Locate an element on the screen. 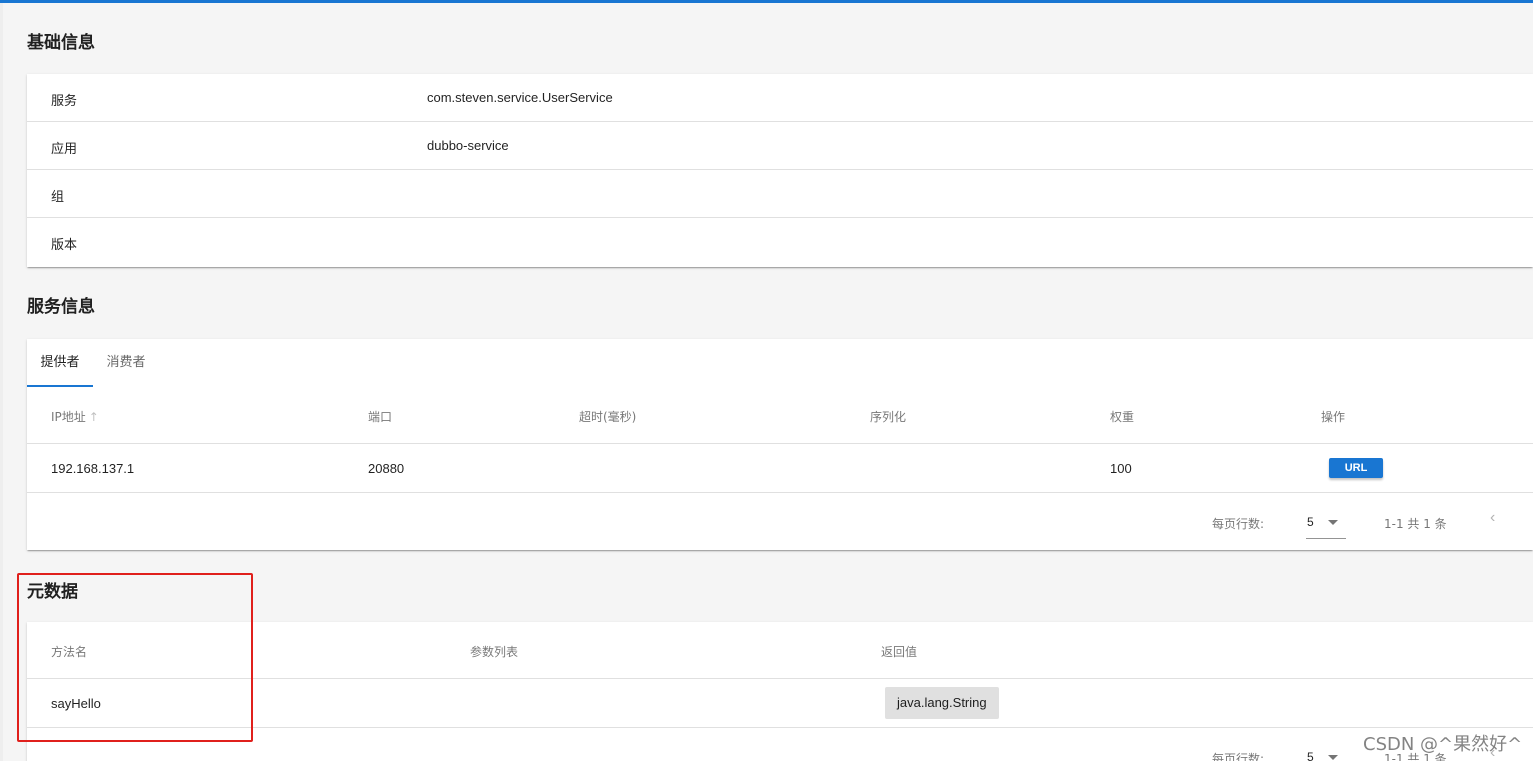 The width and height of the screenshot is (1533, 761). cell-port: 20880 is located at coordinates (386, 468).